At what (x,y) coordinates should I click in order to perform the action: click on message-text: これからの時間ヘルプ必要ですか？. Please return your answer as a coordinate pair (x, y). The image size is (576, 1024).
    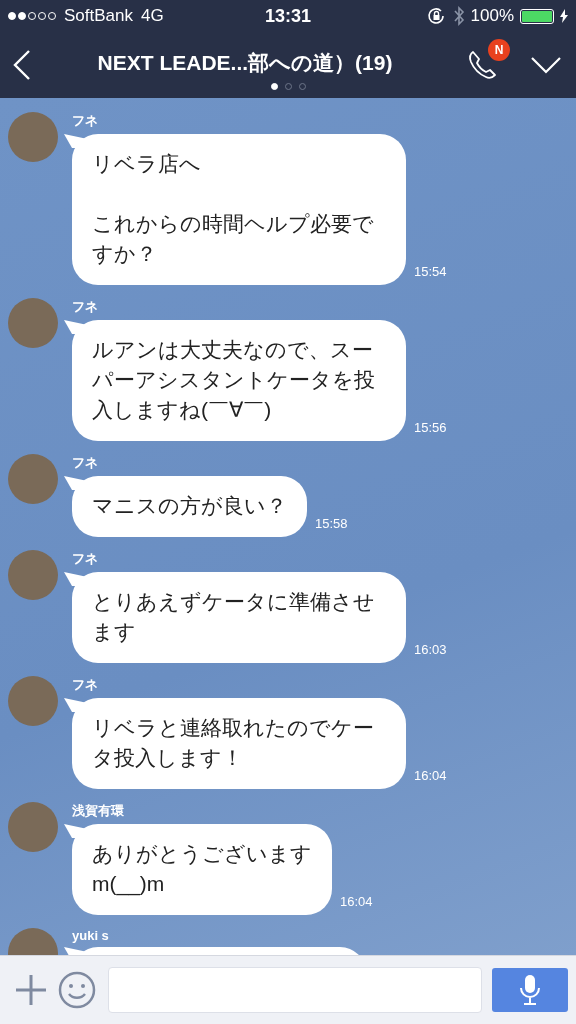
    Looking at the image, I should click on (233, 239).